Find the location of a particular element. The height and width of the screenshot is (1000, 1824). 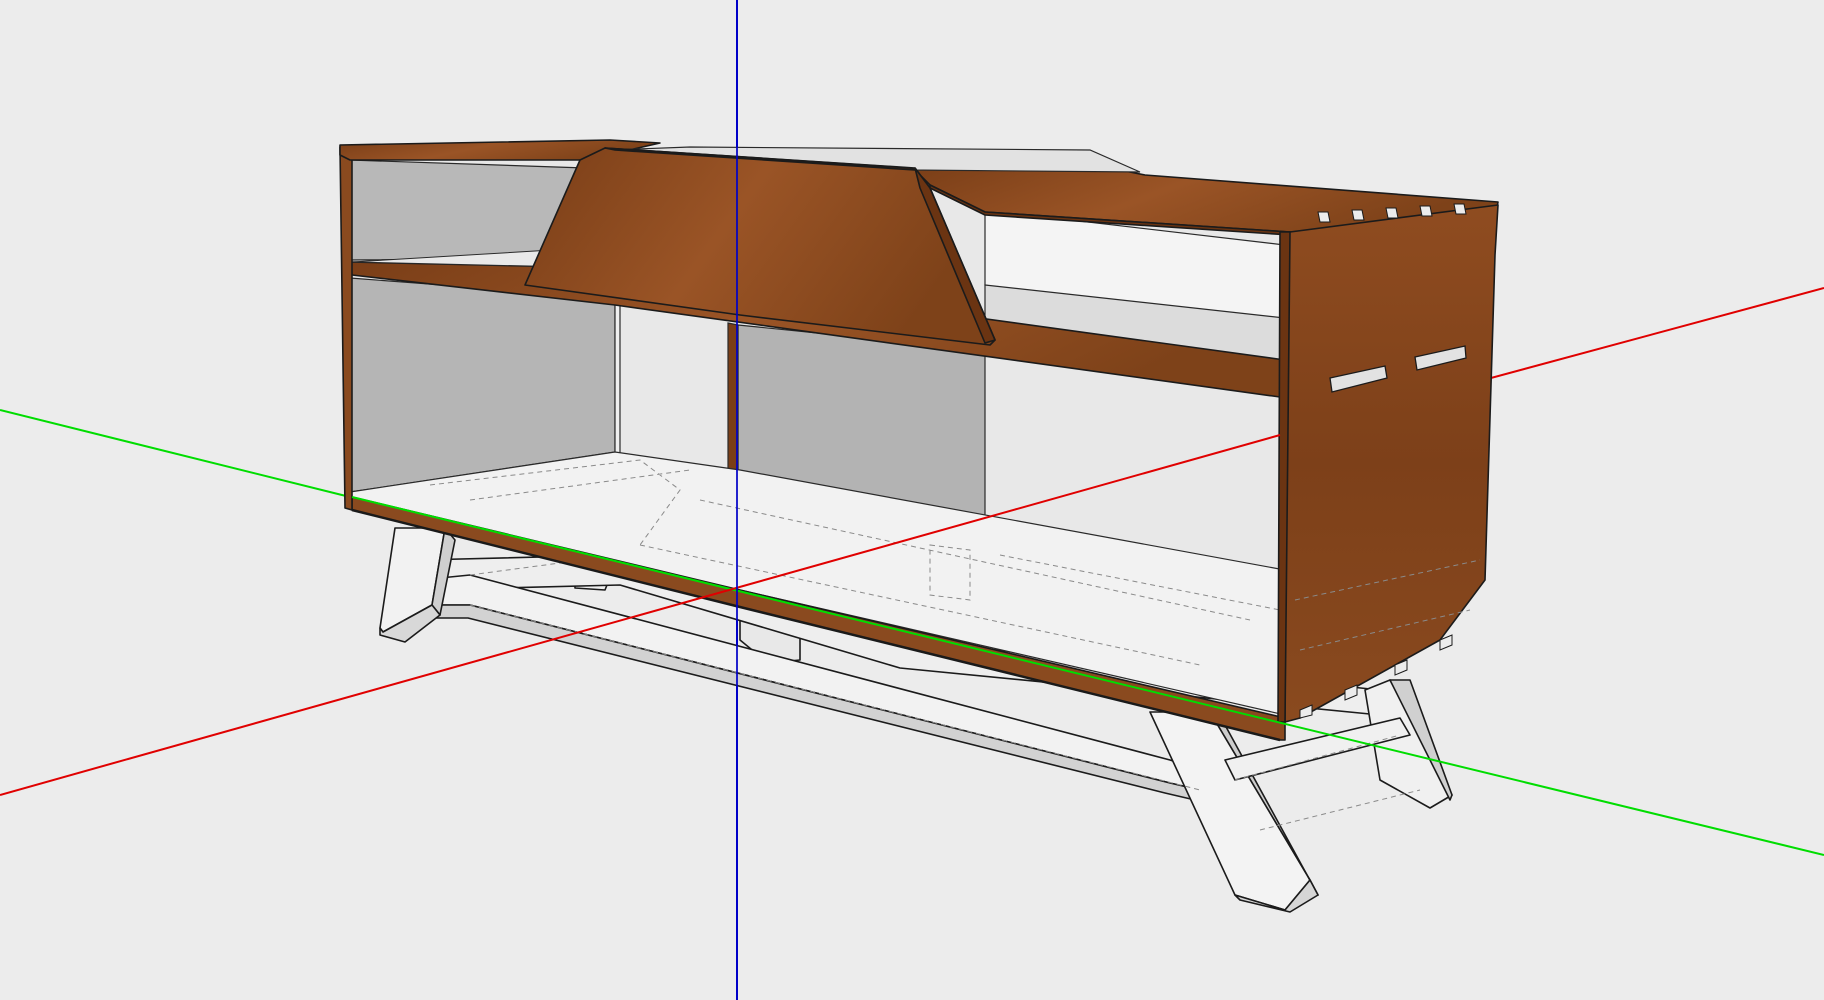

left-side-panel is located at coordinates (346, 328).